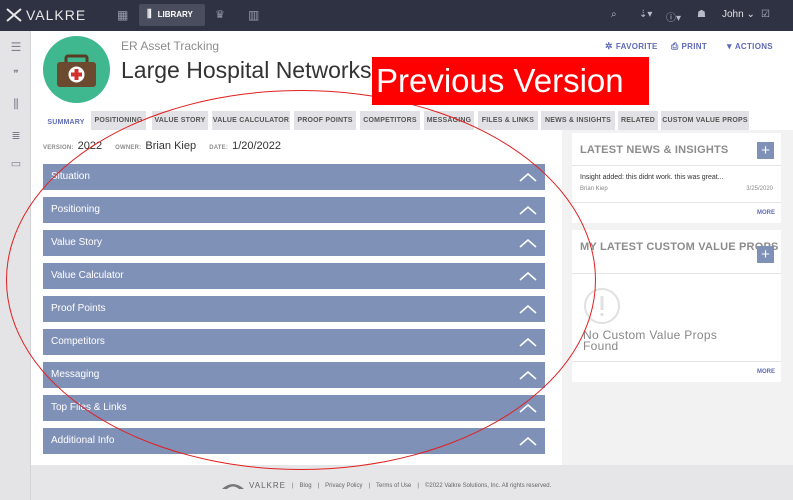 The image size is (793, 500). What do you see at coordinates (251, 120) in the screenshot?
I see `tab-value-calculator: VALUE CALCULATOR` at bounding box center [251, 120].